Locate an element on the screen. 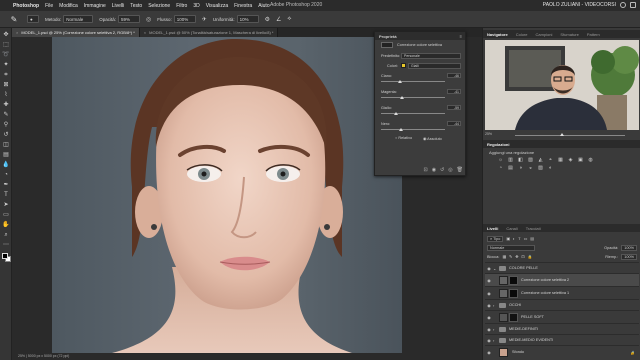 The image size is (640, 360). color-lookup-icon: ◔ is located at coordinates (500, 168).